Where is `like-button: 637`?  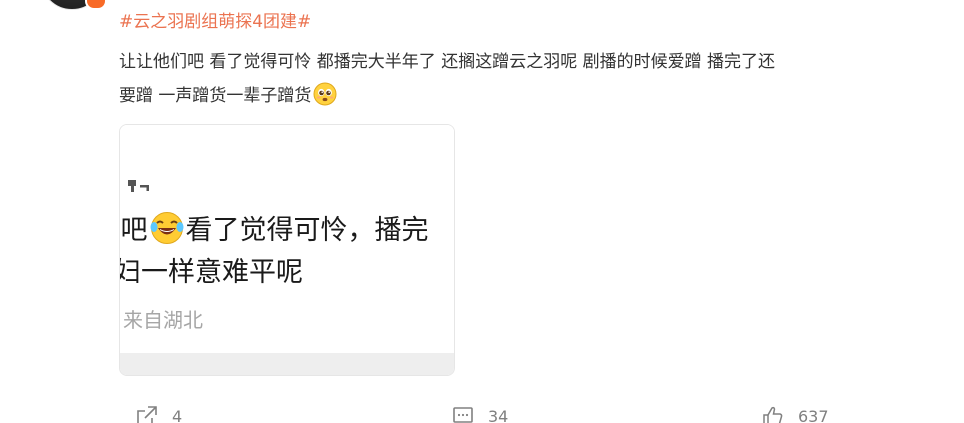
like-button: 637 is located at coordinates (795, 413).